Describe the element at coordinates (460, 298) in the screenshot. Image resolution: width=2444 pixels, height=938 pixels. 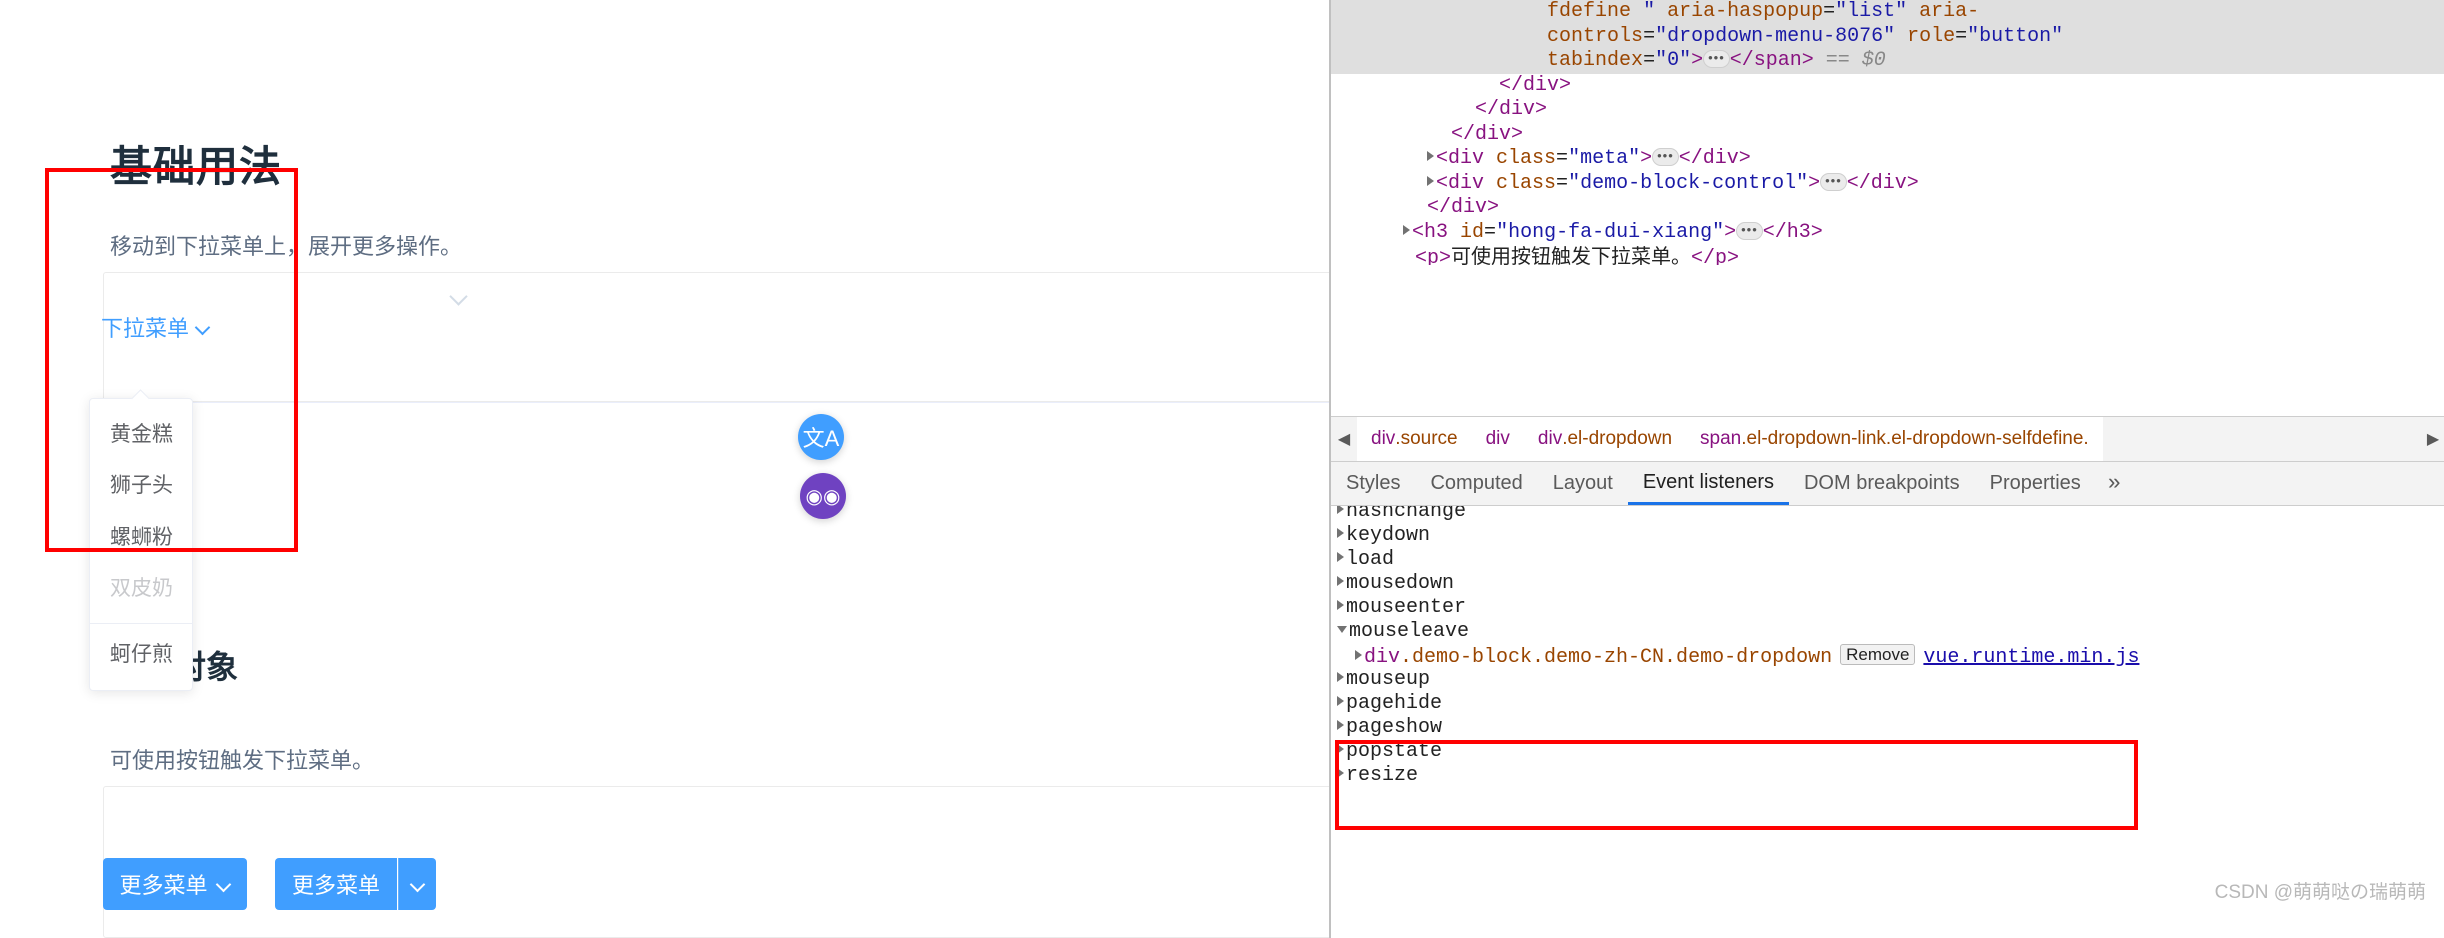
I see `chevron-down-icon` at that location.